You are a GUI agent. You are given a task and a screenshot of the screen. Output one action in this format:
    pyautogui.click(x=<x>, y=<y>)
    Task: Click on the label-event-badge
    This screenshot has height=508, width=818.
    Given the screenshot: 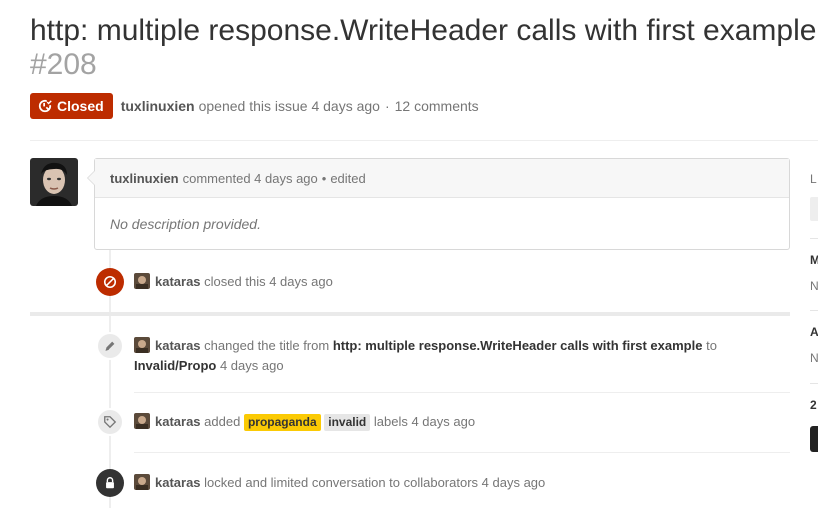 What is the action you would take?
    pyautogui.click(x=110, y=422)
    